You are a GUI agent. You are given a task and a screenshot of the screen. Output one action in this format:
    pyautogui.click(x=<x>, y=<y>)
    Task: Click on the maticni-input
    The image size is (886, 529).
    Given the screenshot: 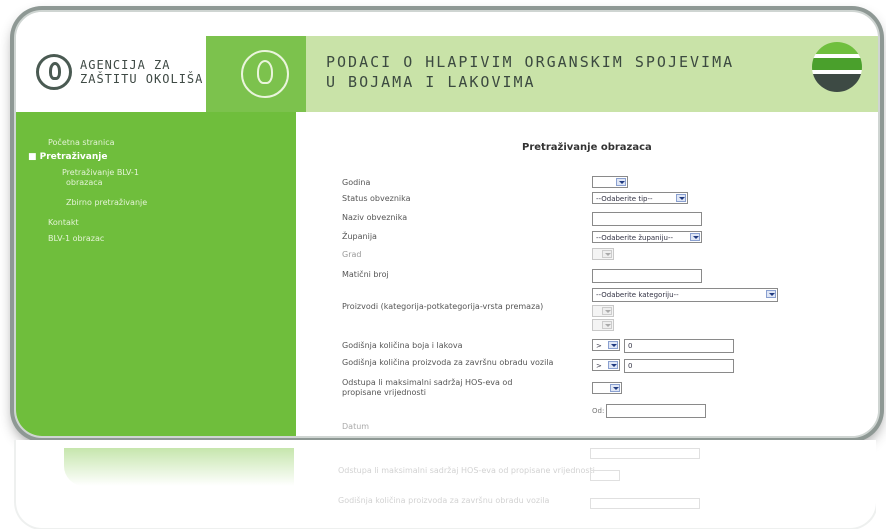 What is the action you would take?
    pyautogui.click(x=647, y=276)
    